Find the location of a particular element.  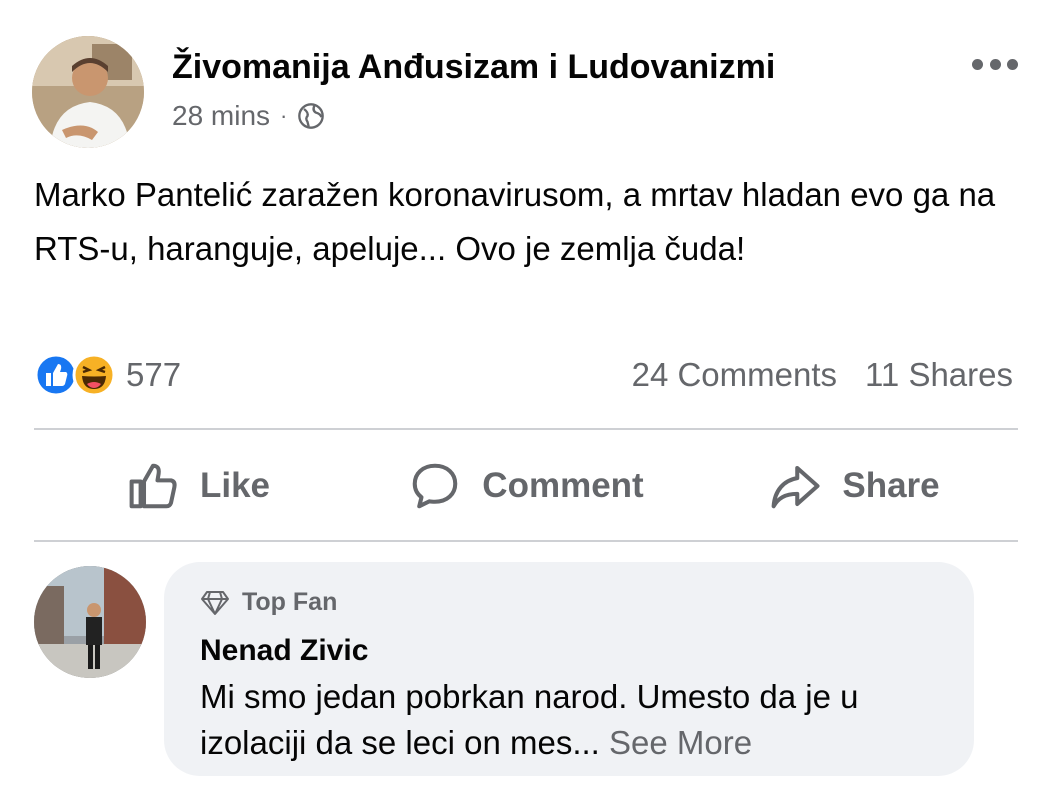

top-fan-badge: Top Fan is located at coordinates (268, 602).